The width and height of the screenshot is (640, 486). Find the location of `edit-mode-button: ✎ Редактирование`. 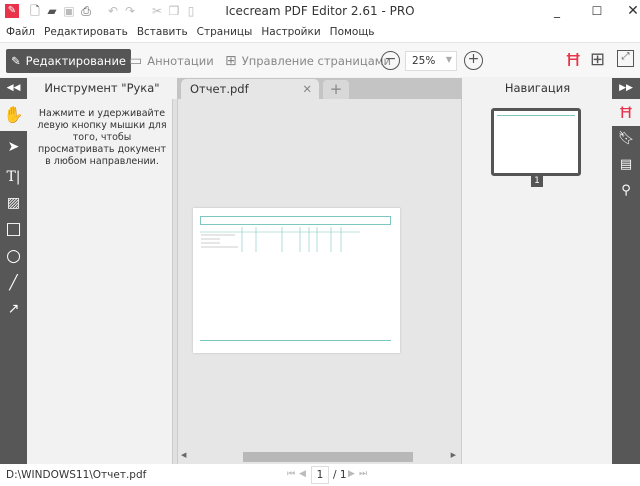

edit-mode-button: ✎ Редактирование is located at coordinates (68, 61).